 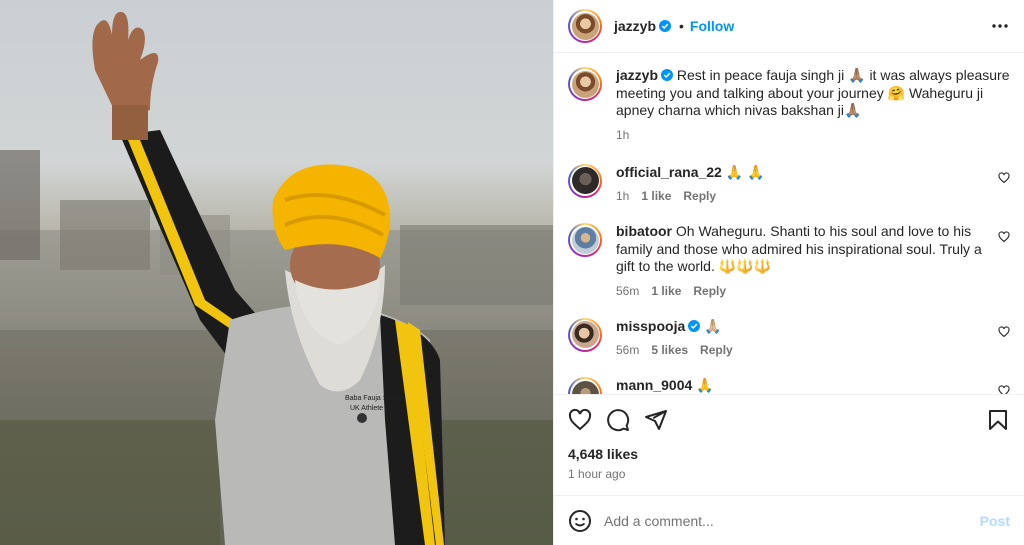 What do you see at coordinates (789, 26) in the screenshot?
I see `post-header: jazzyb • Follow` at bounding box center [789, 26].